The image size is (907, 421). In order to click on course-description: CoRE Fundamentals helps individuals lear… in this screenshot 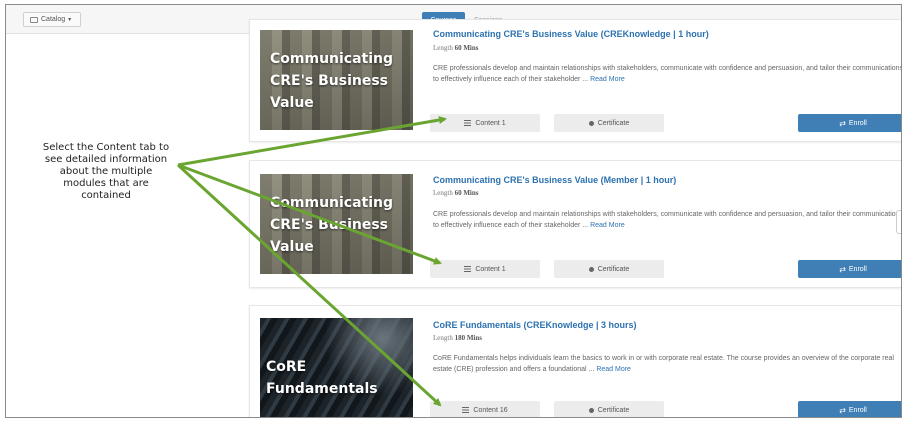, I will do `click(663, 364)`.